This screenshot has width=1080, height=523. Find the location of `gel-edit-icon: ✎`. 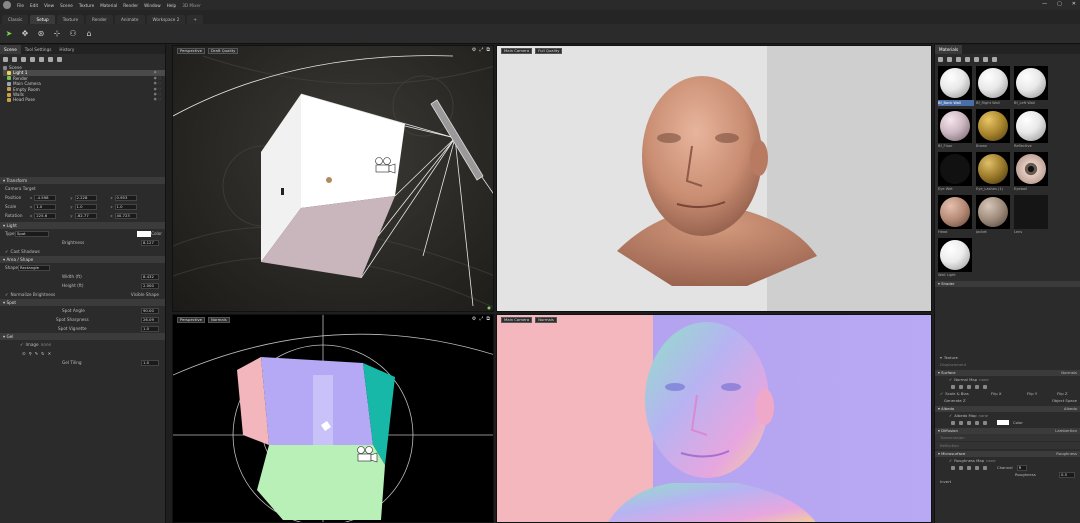

gel-edit-icon: ✎ is located at coordinates (37, 353).